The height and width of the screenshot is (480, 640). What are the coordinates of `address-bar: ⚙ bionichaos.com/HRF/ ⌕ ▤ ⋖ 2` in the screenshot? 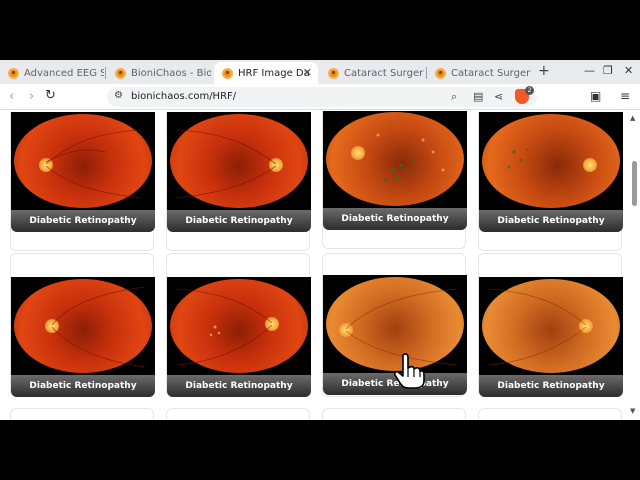 It's located at (322, 96).